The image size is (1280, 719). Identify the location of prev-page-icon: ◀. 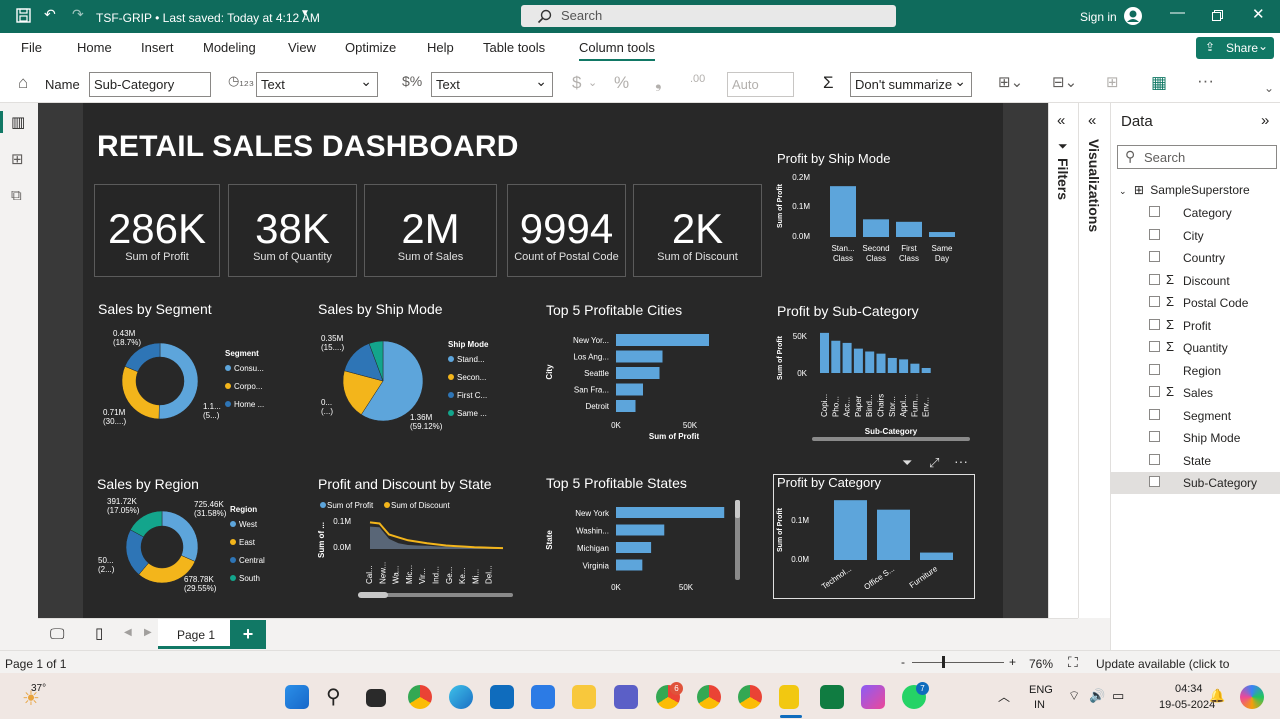
(128, 632).